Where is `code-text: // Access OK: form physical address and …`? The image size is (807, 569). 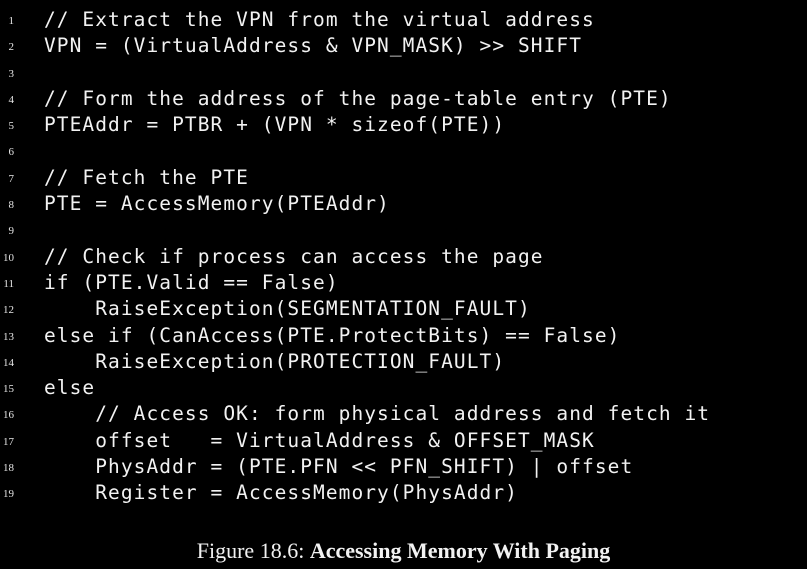 code-text: // Access OK: form physical address and … is located at coordinates (377, 414).